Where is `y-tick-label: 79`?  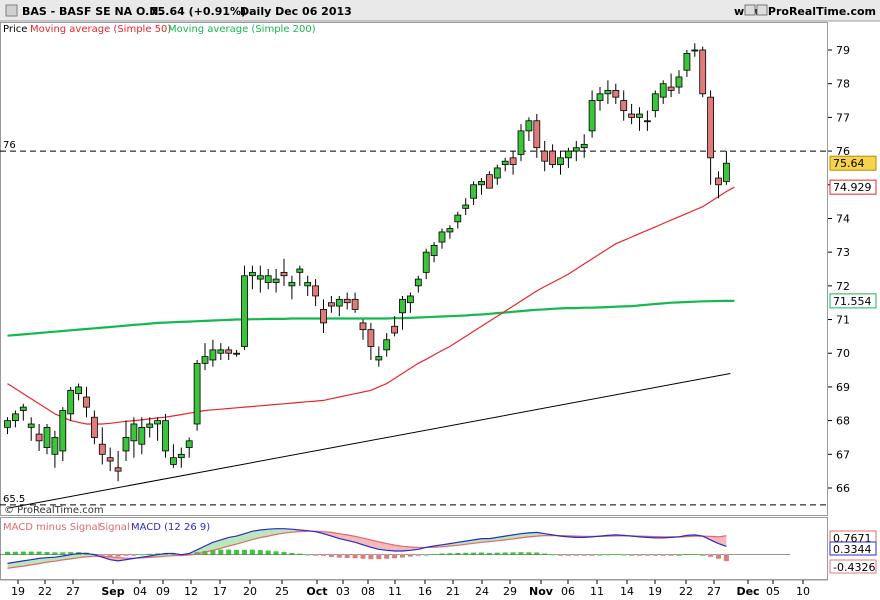 y-tick-label: 79 is located at coordinates (843, 50).